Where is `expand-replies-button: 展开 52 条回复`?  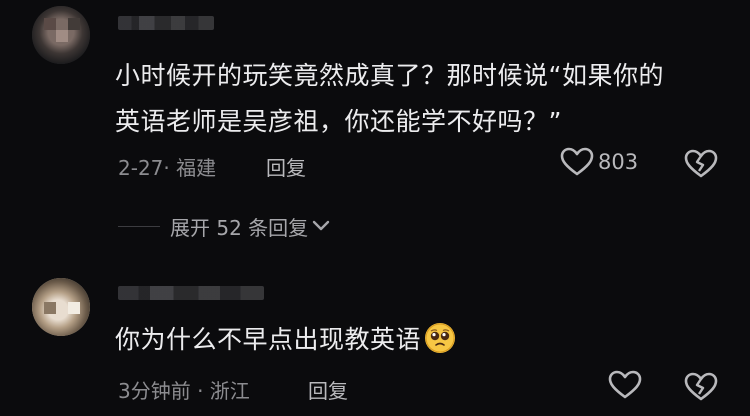
expand-replies-button: 展开 52 条回复 is located at coordinates (224, 226).